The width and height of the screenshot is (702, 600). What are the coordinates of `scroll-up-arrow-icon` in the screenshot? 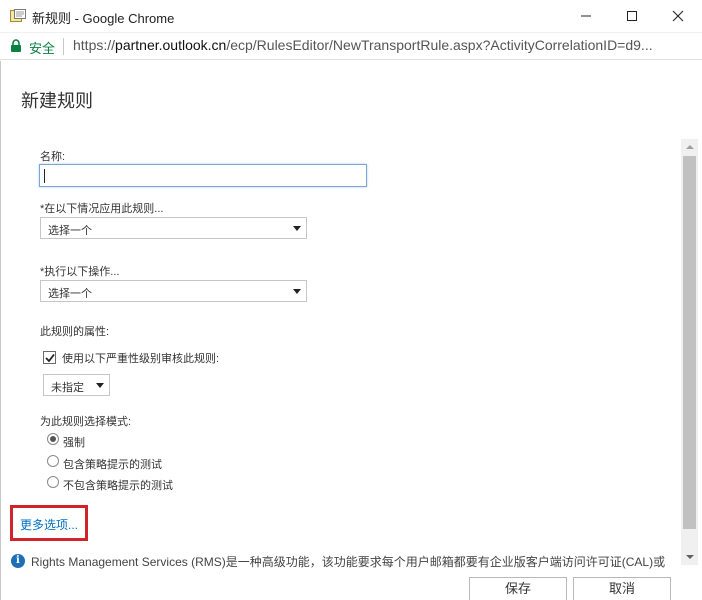 It's located at (689, 147).